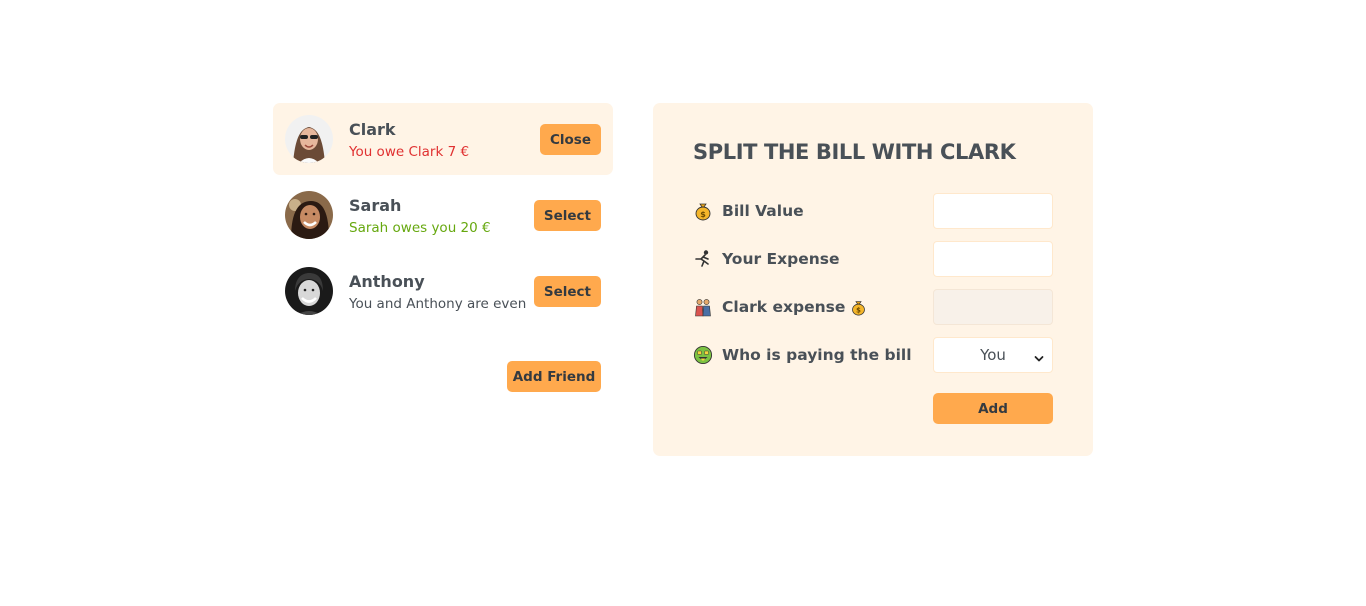 This screenshot has height=606, width=1366. I want to click on friend-item-clark: Clark You owe Clark 7 € Close, so click(443, 139).